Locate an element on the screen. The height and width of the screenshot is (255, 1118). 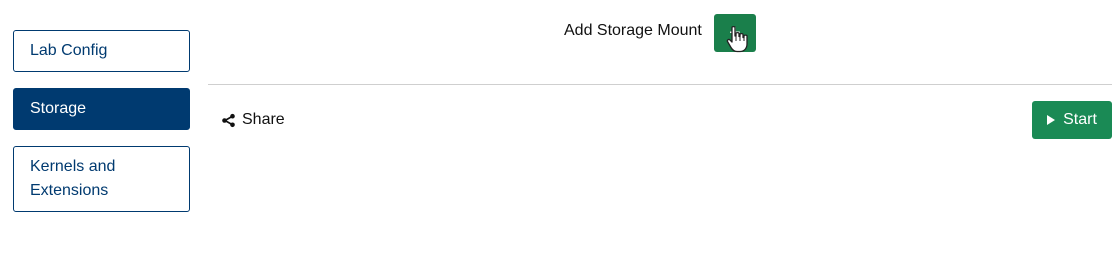
plus-icon: + is located at coordinates (735, 33).